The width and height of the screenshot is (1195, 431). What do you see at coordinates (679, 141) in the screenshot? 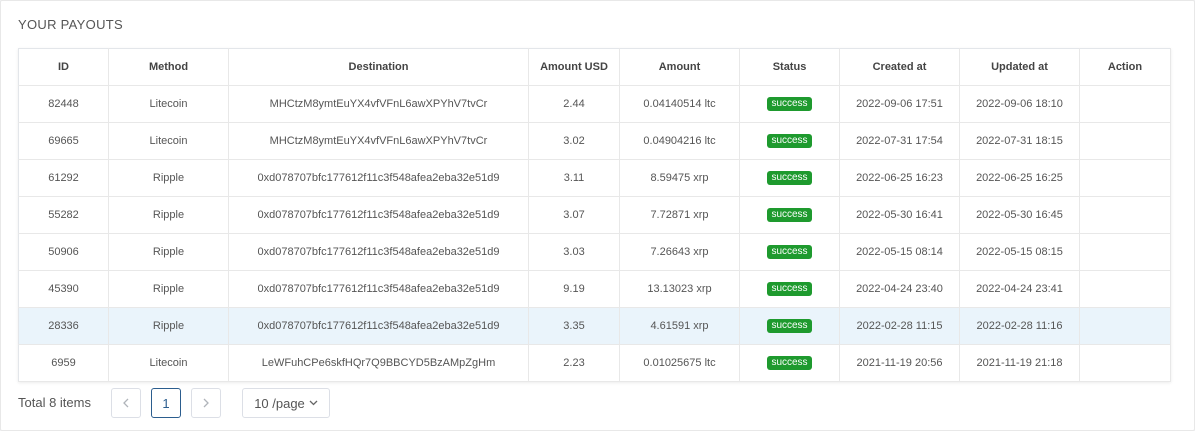
I see `cell-amount: 0.04904216 ltc` at bounding box center [679, 141].